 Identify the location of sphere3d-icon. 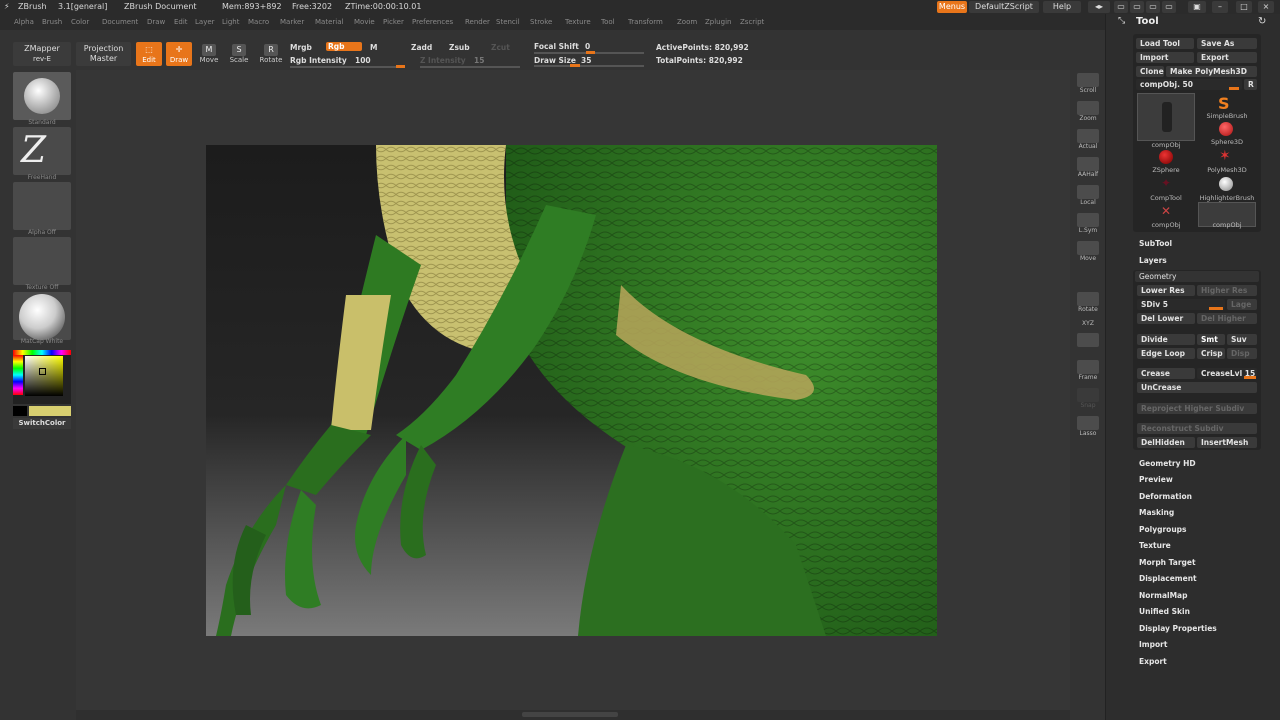
(1226, 129).